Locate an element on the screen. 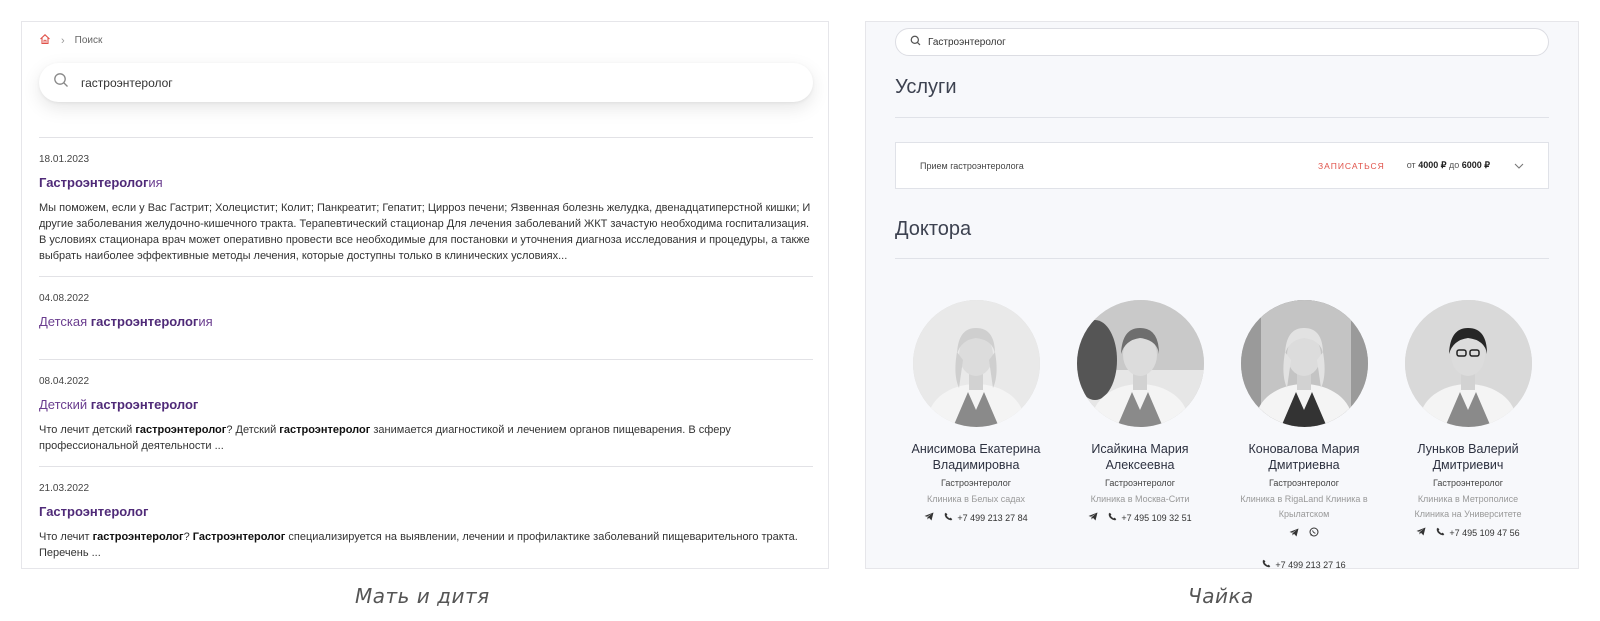 This screenshot has width=1600, height=621. search-result: 04.08.2022 Детская гастроэнтерология is located at coordinates (426, 317).